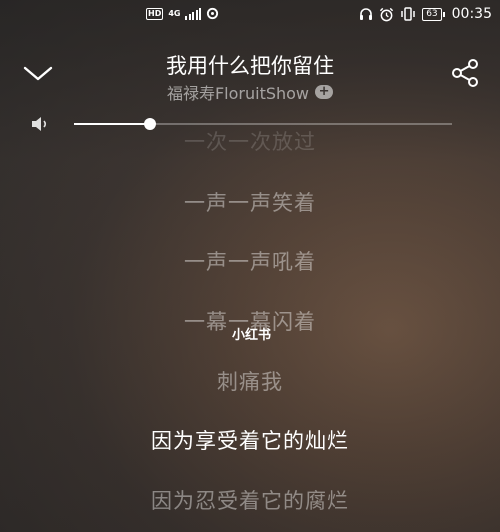  I want to click on artist-name: 福禄寿FloruitShow, so click(238, 92).